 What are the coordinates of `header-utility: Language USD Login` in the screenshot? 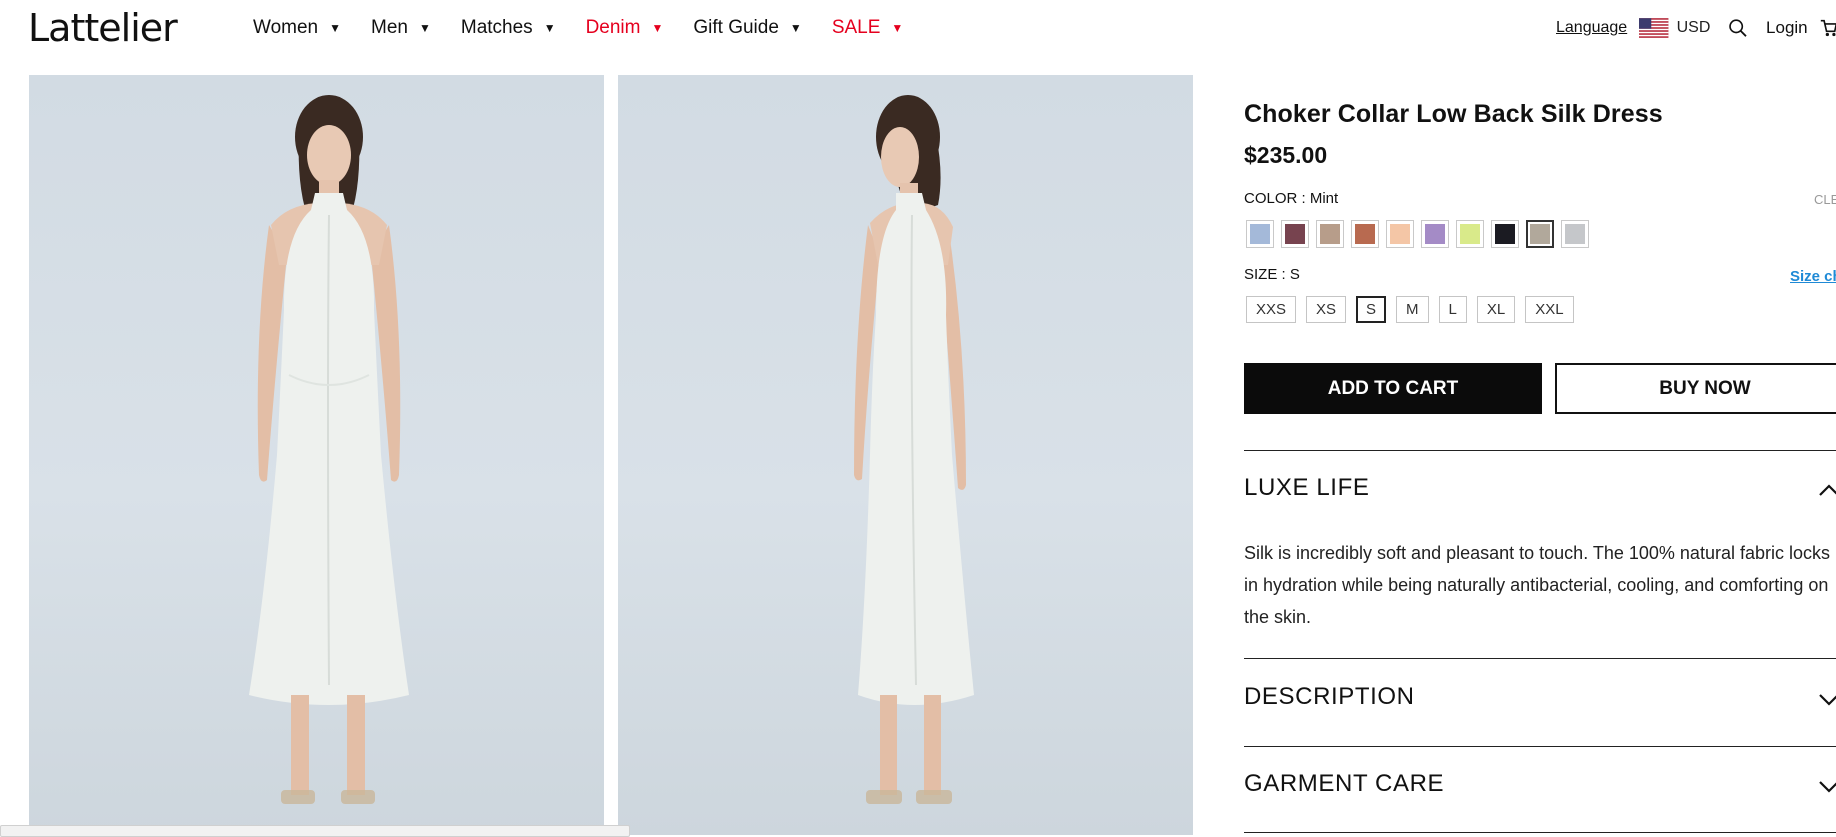 It's located at (1696, 28).